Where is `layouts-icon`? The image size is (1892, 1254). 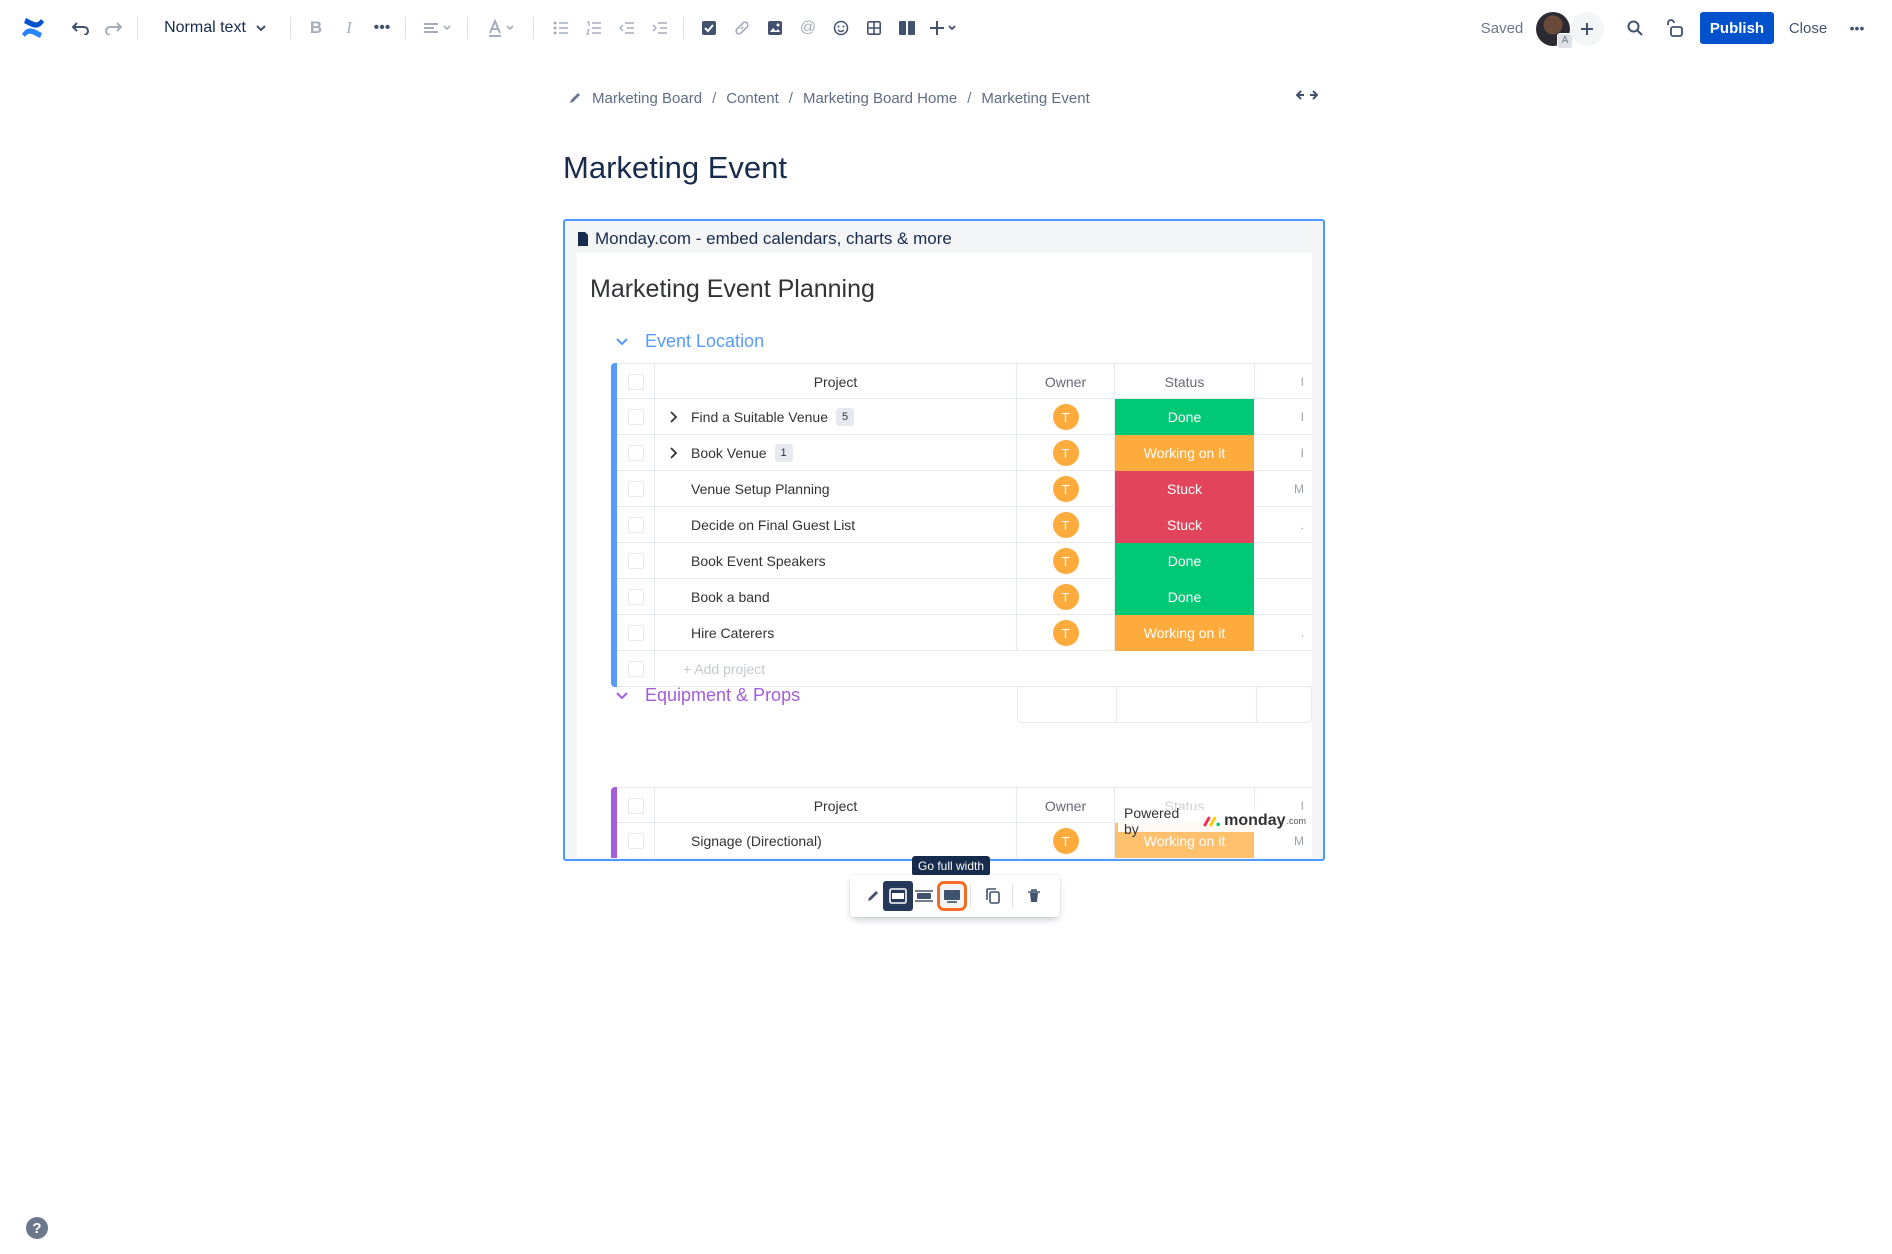
layouts-icon is located at coordinates (907, 28).